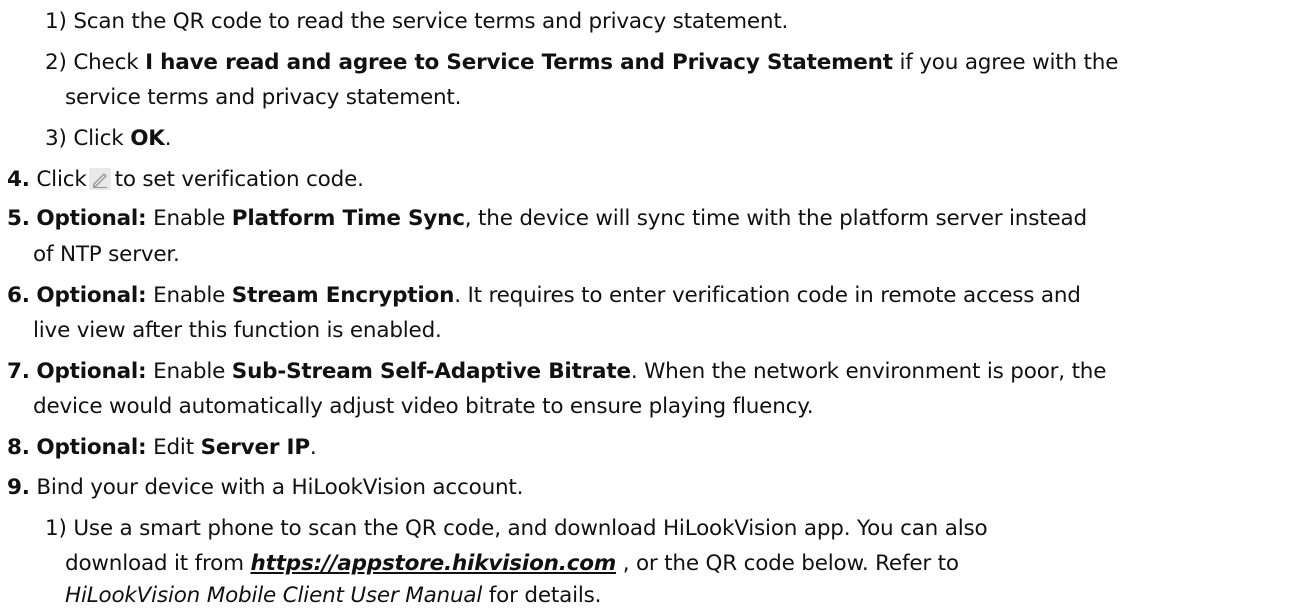 This screenshot has height=612, width=1305. Describe the element at coordinates (790, 563) in the screenshot. I see `substep-text: , or the QR code below. Refer to` at that location.